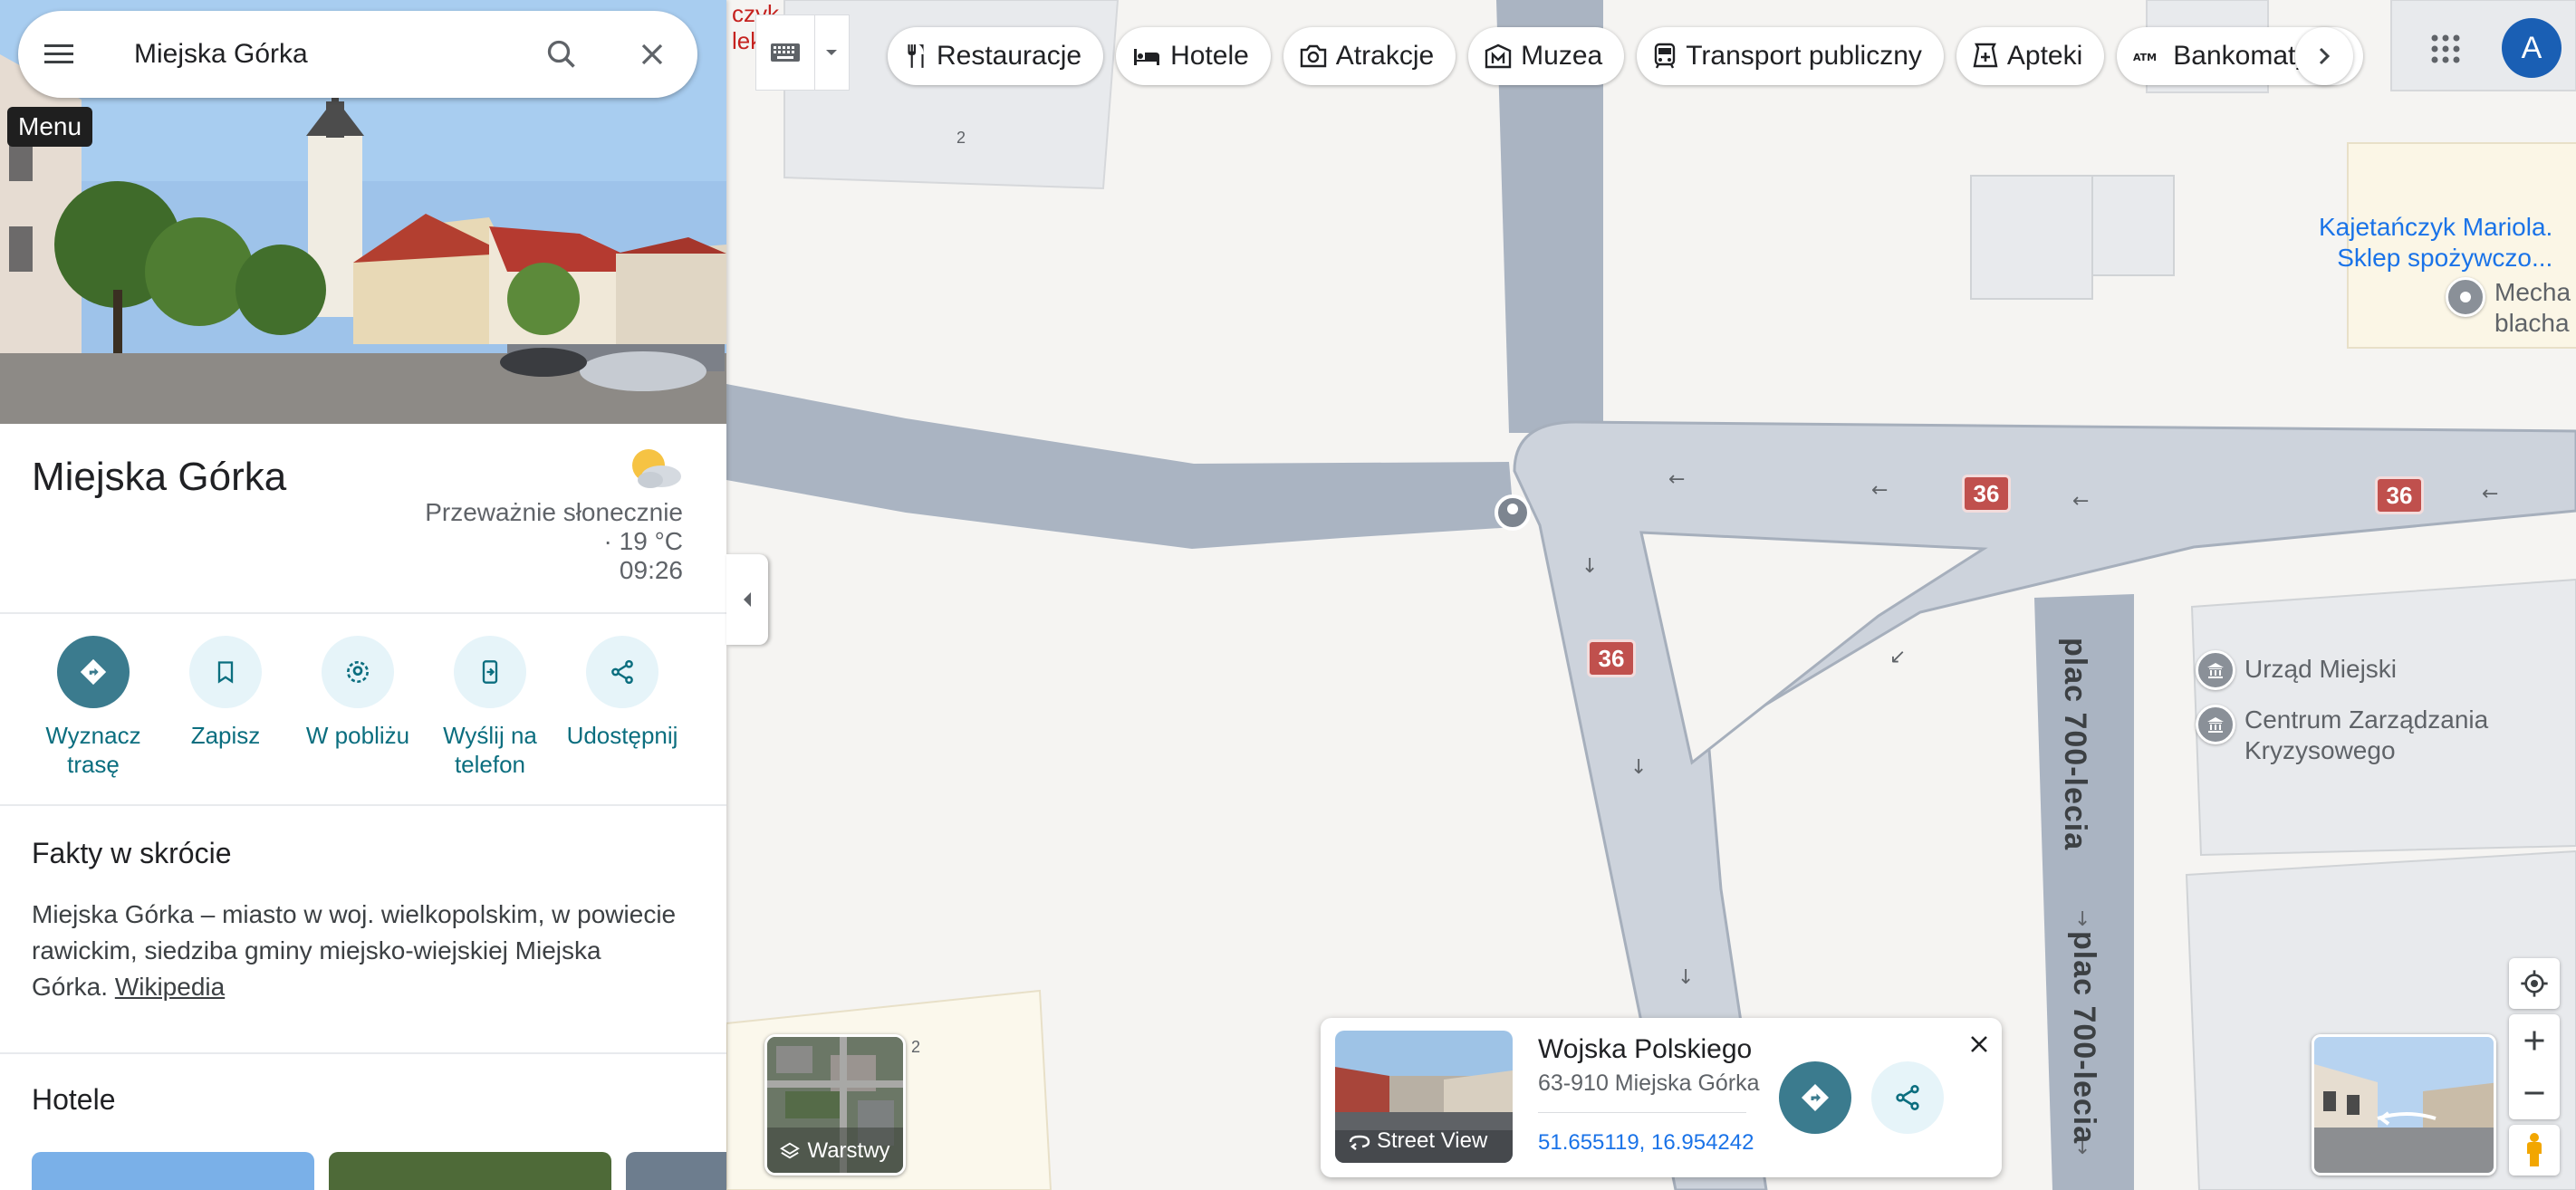 Image resolution: width=2576 pixels, height=1190 pixels. I want to click on caret-down-icon, so click(832, 53).